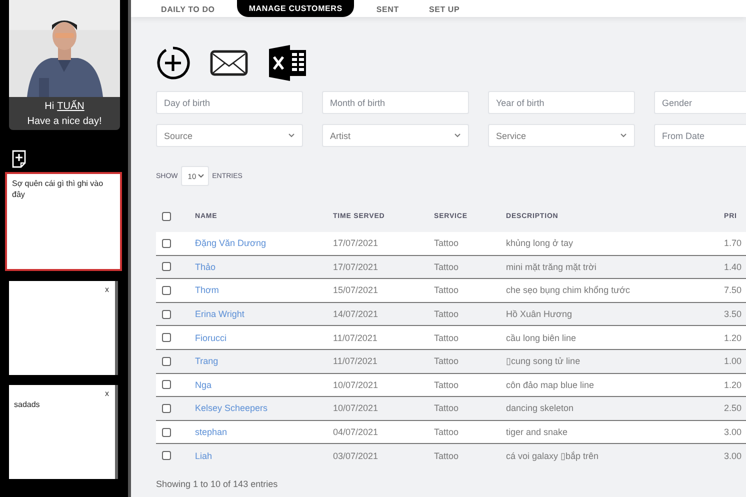 This screenshot has width=746, height=497. Describe the element at coordinates (49, 106) in the screenshot. I see `greeting-text: Hi` at that location.